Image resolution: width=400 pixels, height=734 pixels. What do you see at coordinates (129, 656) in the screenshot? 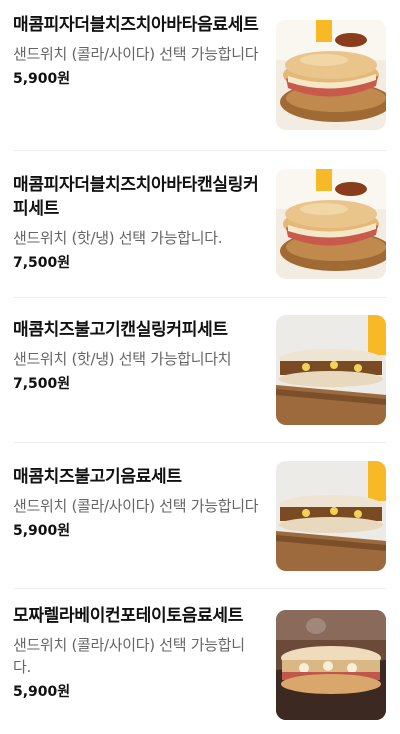
I see `menu-item-description: 샌드위치 (콜라/사이다) 선택 가능합니다.` at bounding box center [129, 656].